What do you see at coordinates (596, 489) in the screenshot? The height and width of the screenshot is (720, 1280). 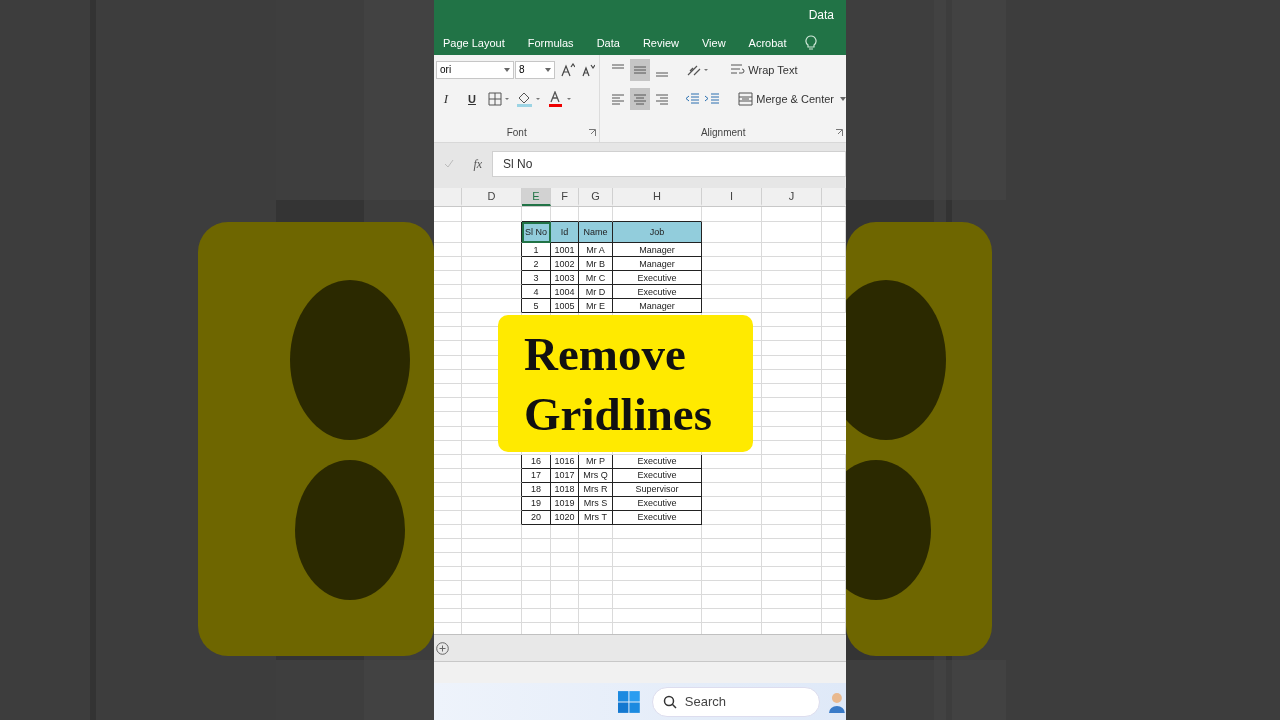 I see `table-cell: Mrs R` at bounding box center [596, 489].